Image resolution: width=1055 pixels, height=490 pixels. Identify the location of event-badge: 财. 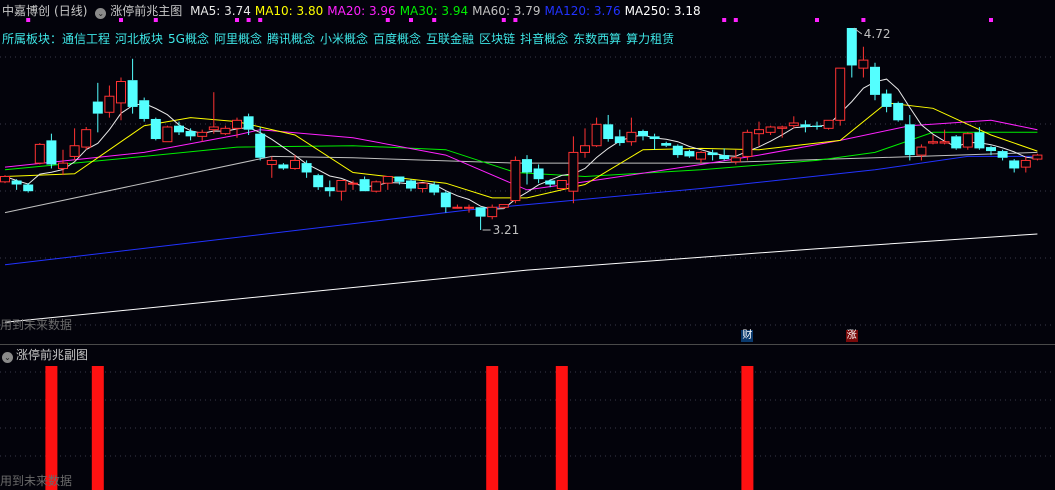
(747, 336).